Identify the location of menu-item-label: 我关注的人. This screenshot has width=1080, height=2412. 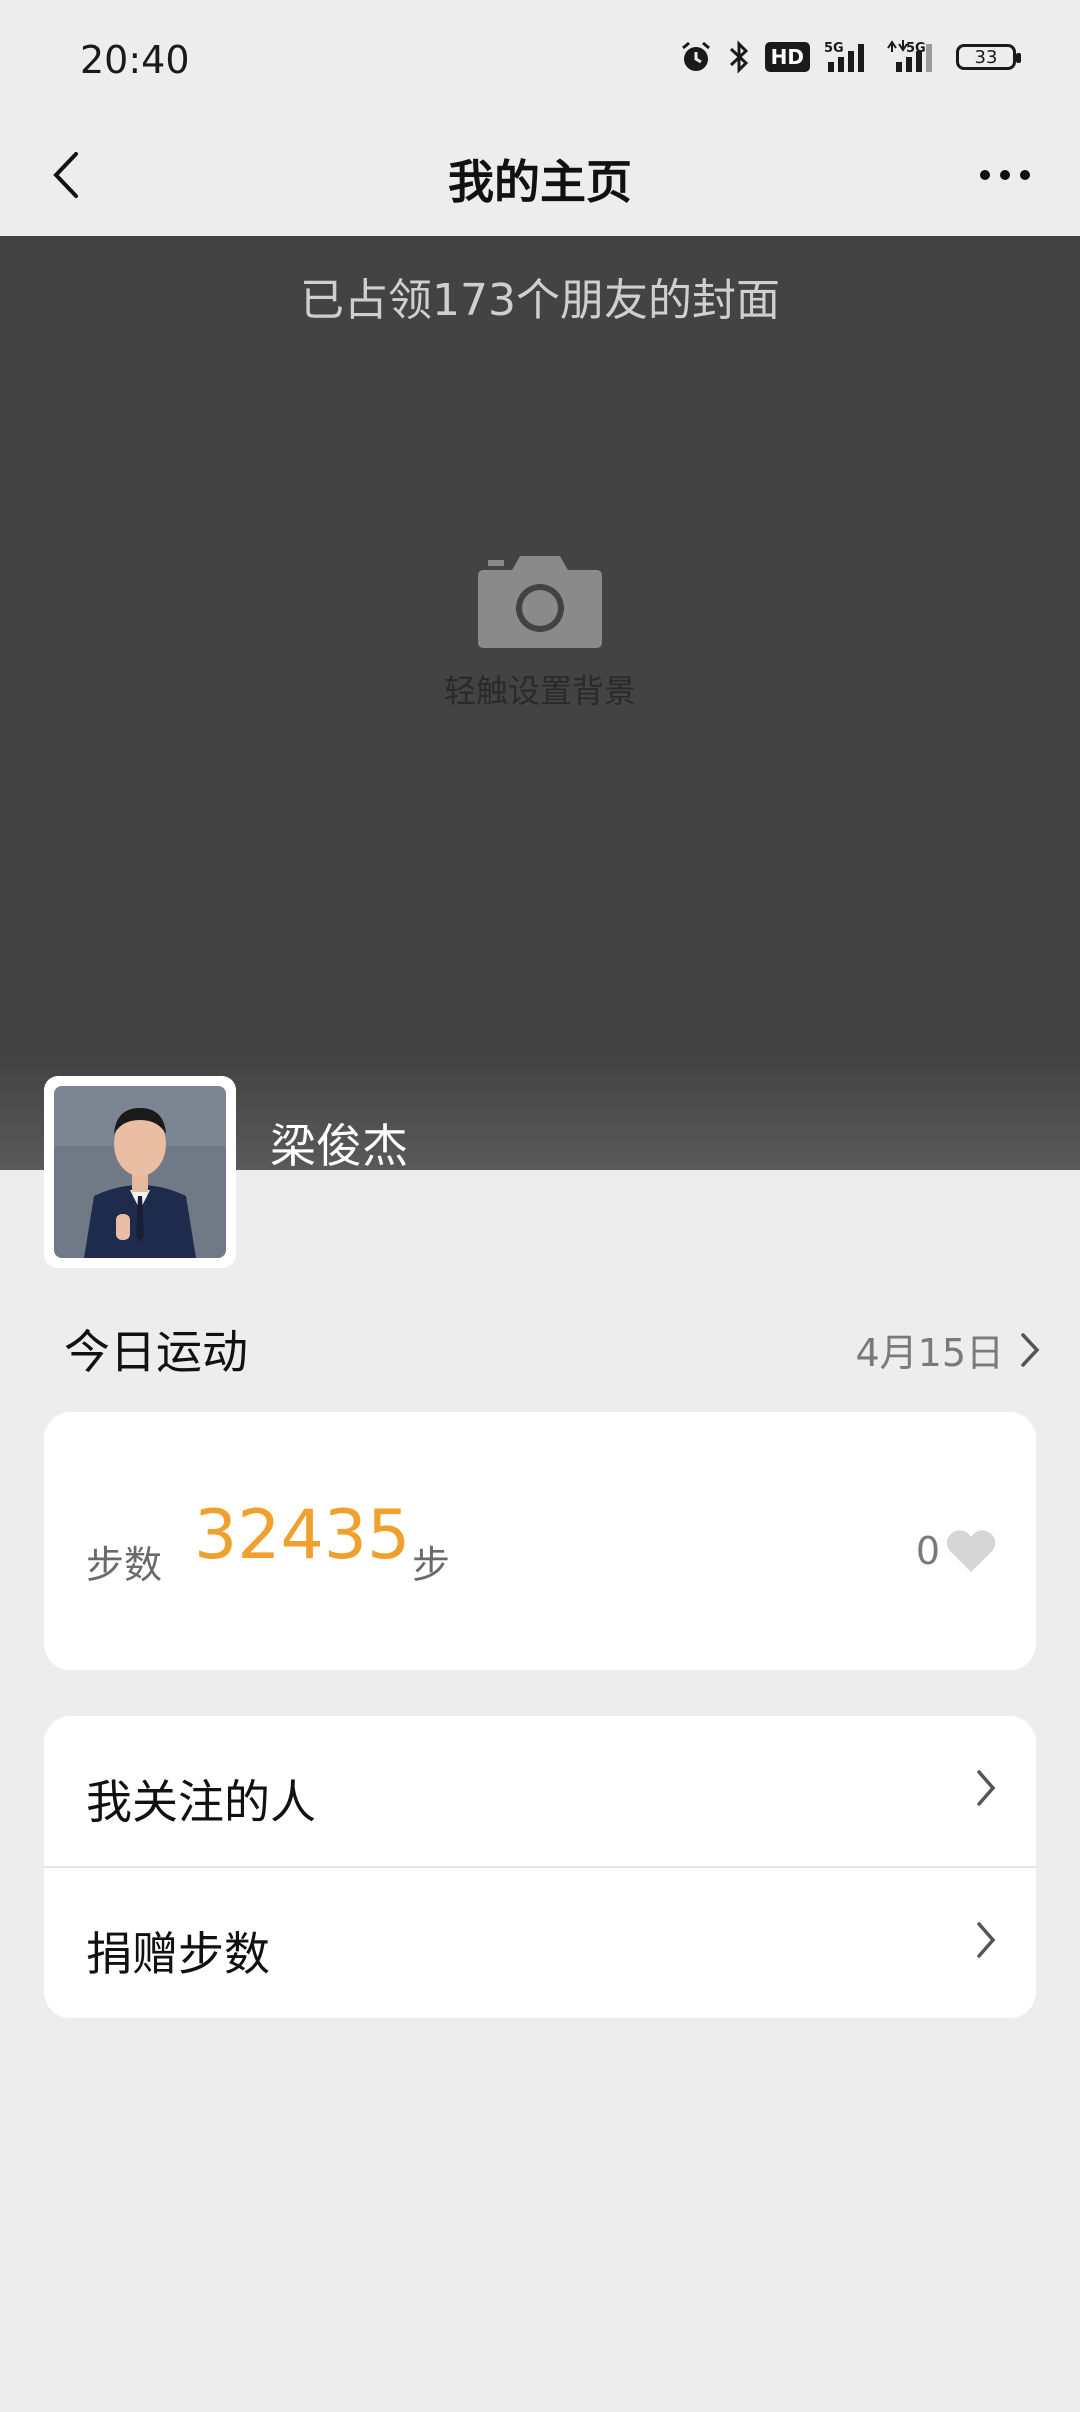
(201, 1802).